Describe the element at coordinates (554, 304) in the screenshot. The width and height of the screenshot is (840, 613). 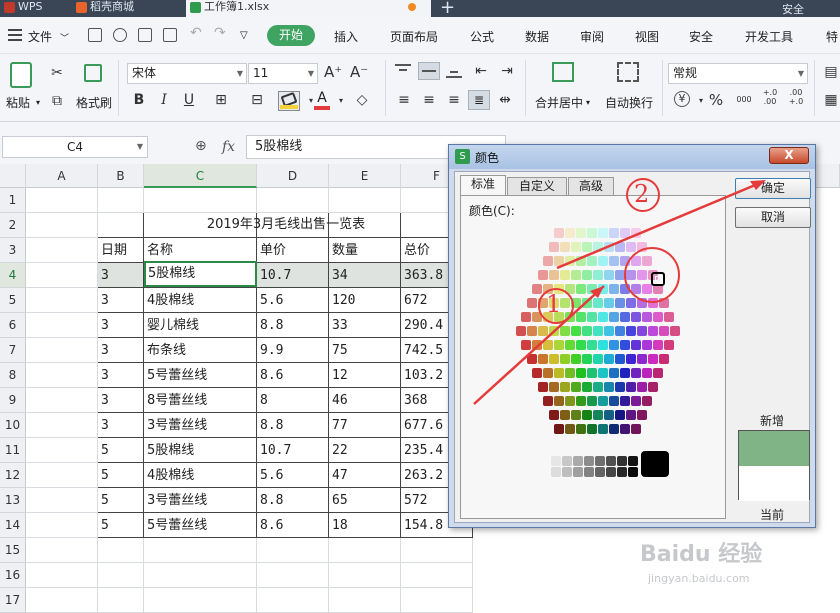
I see `annotation-number-1: 1` at that location.